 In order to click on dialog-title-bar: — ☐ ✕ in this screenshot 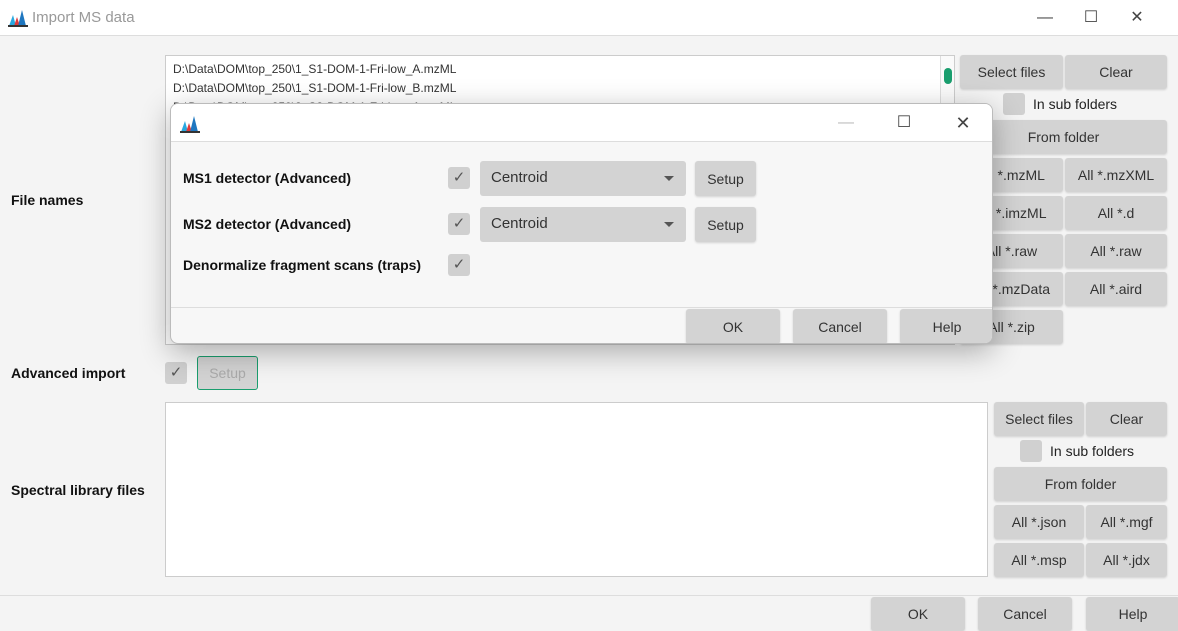, I will do `click(581, 123)`.